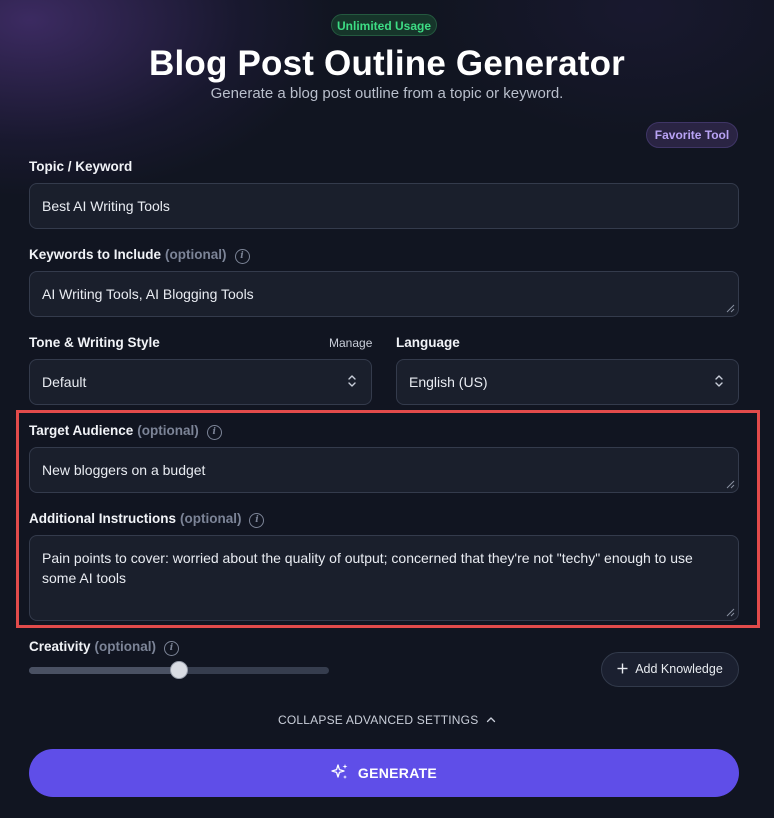  I want to click on audience-optional-text: (optional), so click(168, 430).